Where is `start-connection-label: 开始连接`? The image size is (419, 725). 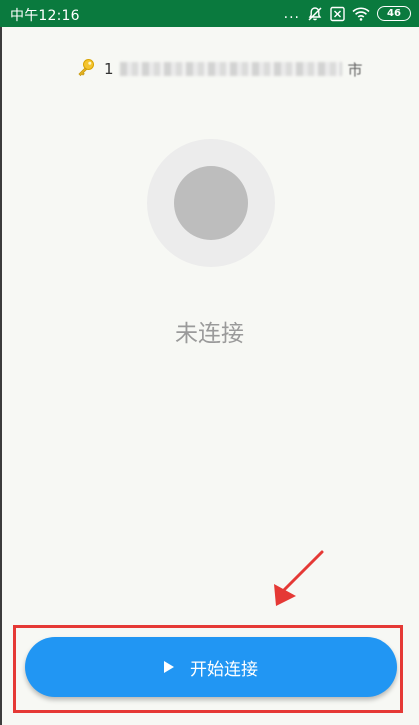 start-connection-label: 开始连接 is located at coordinates (224, 669).